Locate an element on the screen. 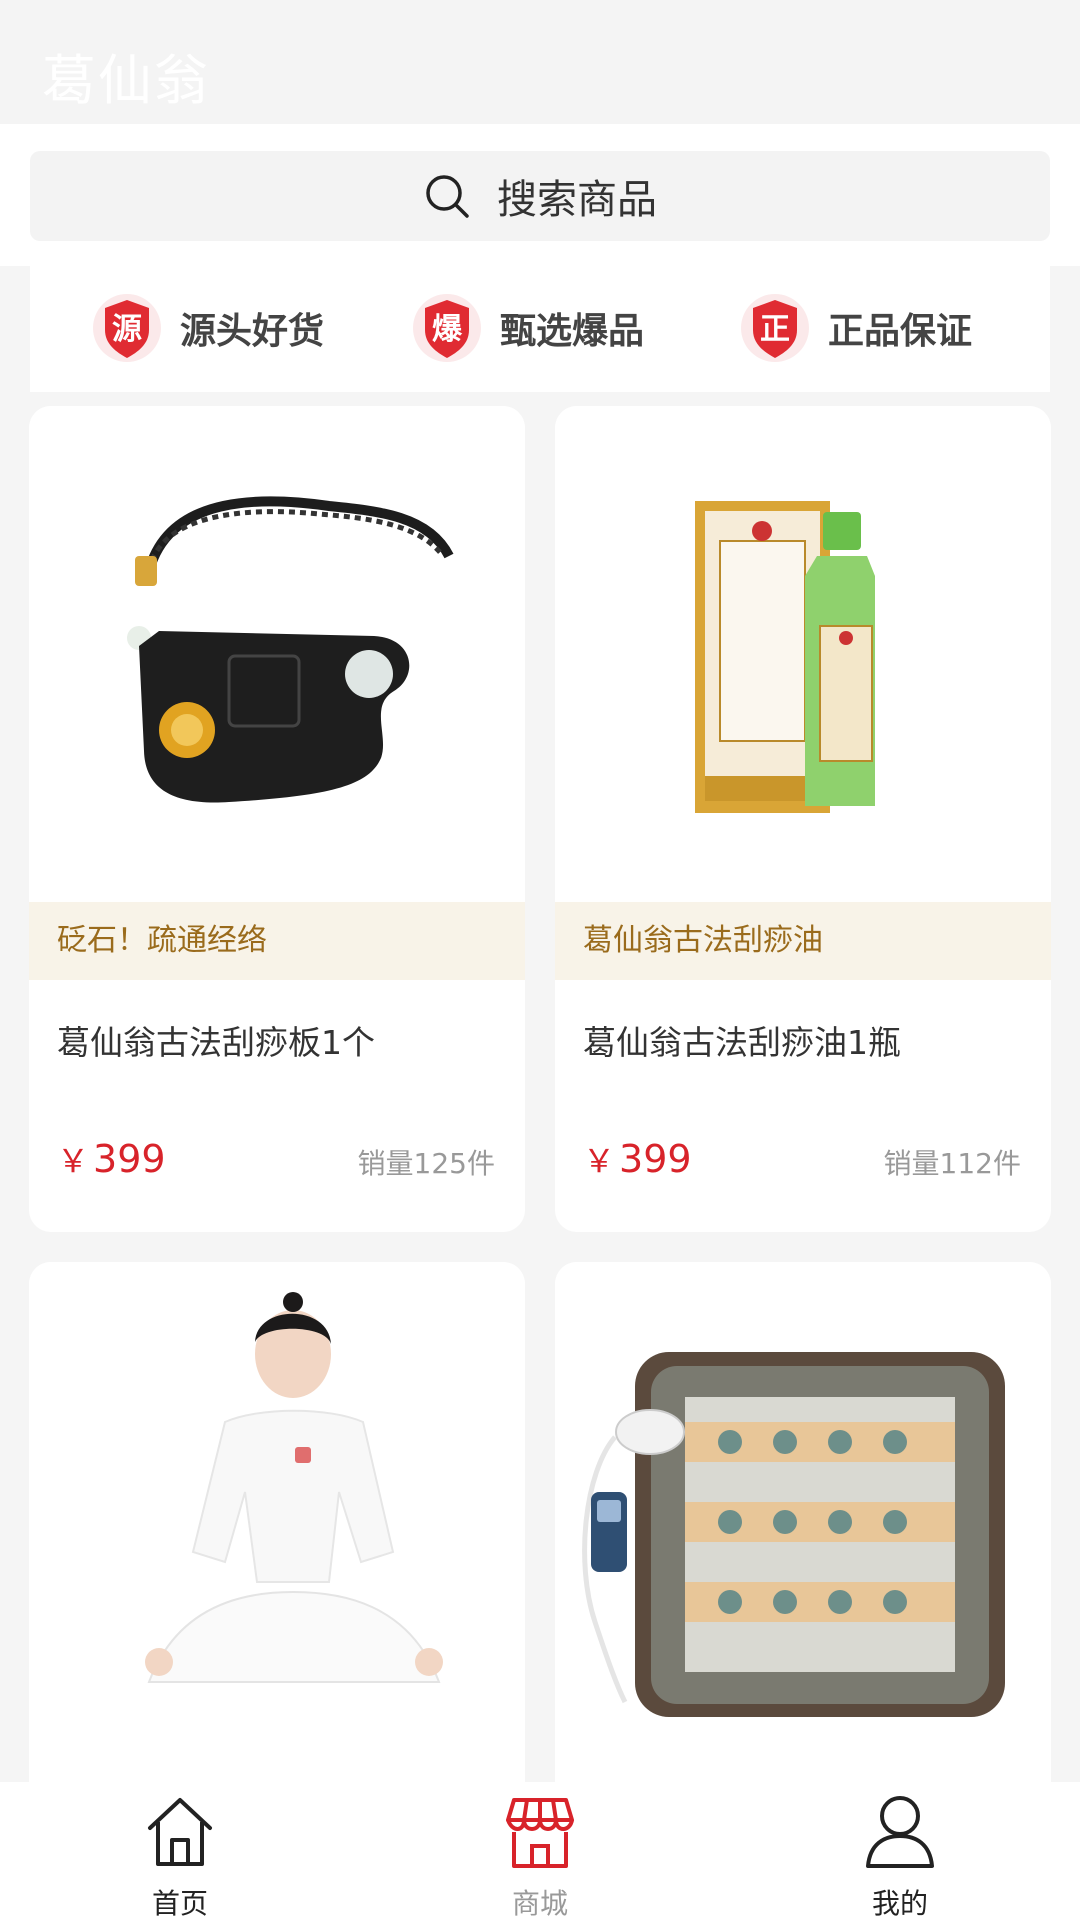 This screenshot has height=1920, width=1080. shop-icon is located at coordinates (540, 1833).